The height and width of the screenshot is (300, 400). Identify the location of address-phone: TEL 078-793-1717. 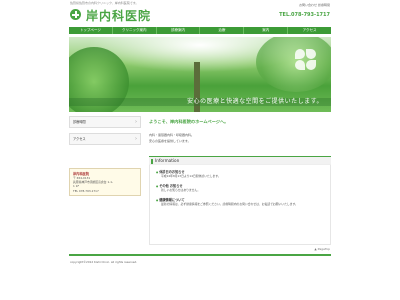
(86, 190).